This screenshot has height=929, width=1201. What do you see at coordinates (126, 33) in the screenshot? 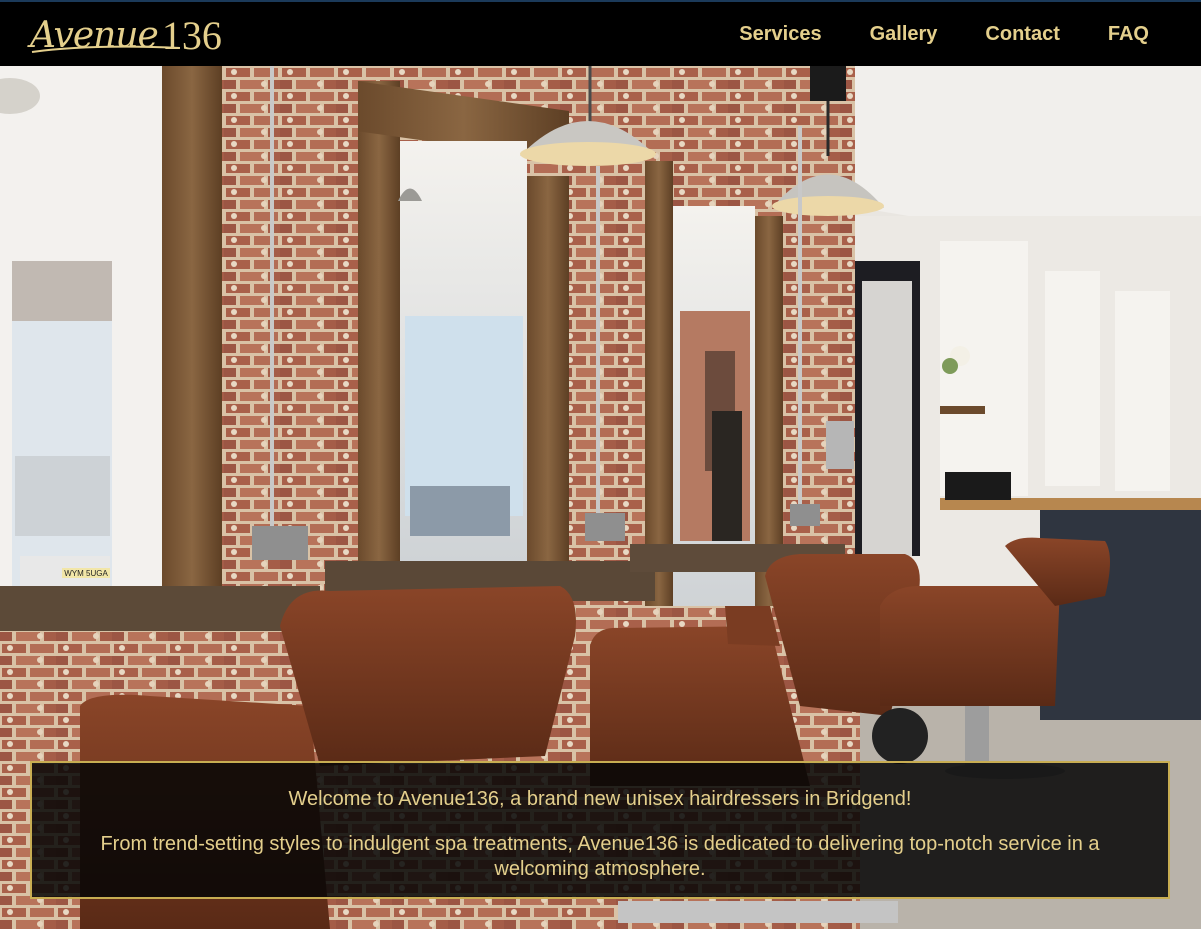
I see `logo: Avenue 136` at bounding box center [126, 33].